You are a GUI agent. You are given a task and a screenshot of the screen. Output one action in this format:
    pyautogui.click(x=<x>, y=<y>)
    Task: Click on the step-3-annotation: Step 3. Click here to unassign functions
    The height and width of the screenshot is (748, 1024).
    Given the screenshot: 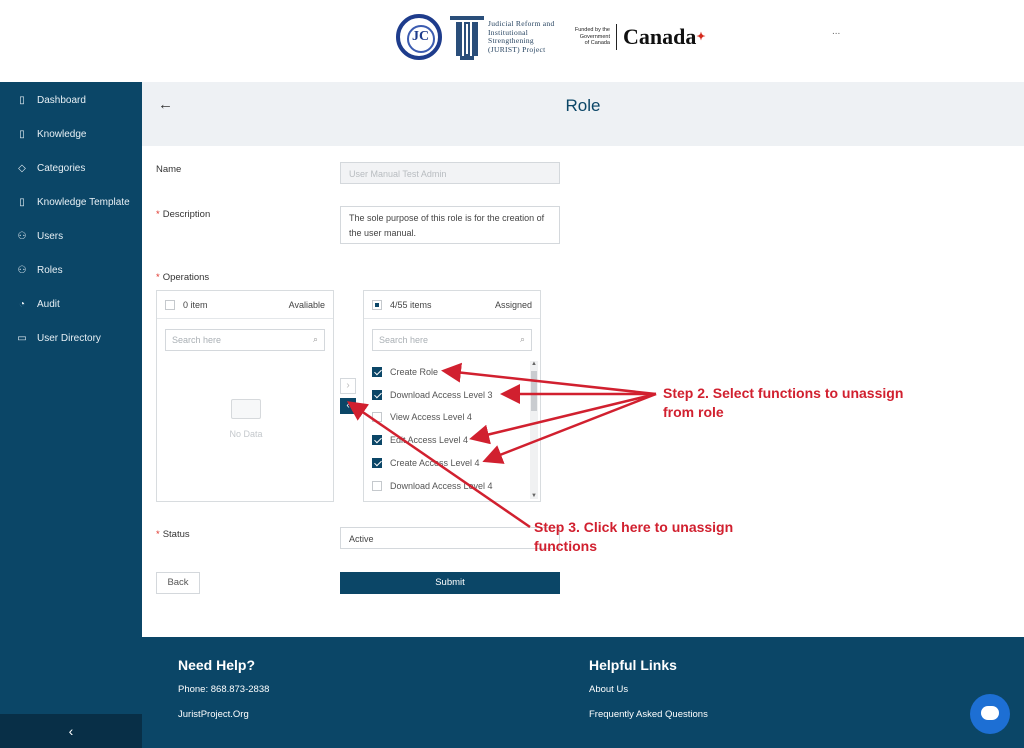 What is the action you would take?
    pyautogui.click(x=634, y=536)
    